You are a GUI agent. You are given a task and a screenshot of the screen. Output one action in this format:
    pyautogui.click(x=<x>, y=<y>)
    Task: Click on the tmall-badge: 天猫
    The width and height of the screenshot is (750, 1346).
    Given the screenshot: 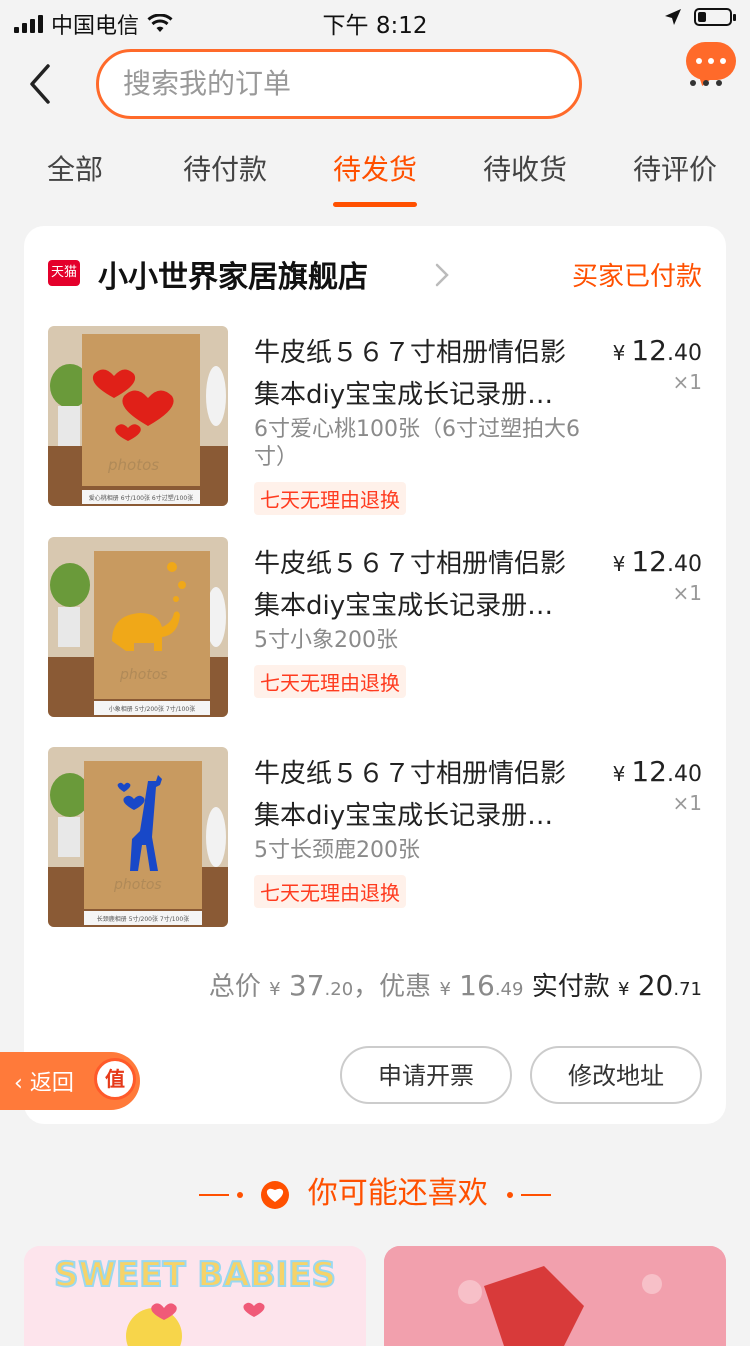 What is the action you would take?
    pyautogui.click(x=64, y=273)
    